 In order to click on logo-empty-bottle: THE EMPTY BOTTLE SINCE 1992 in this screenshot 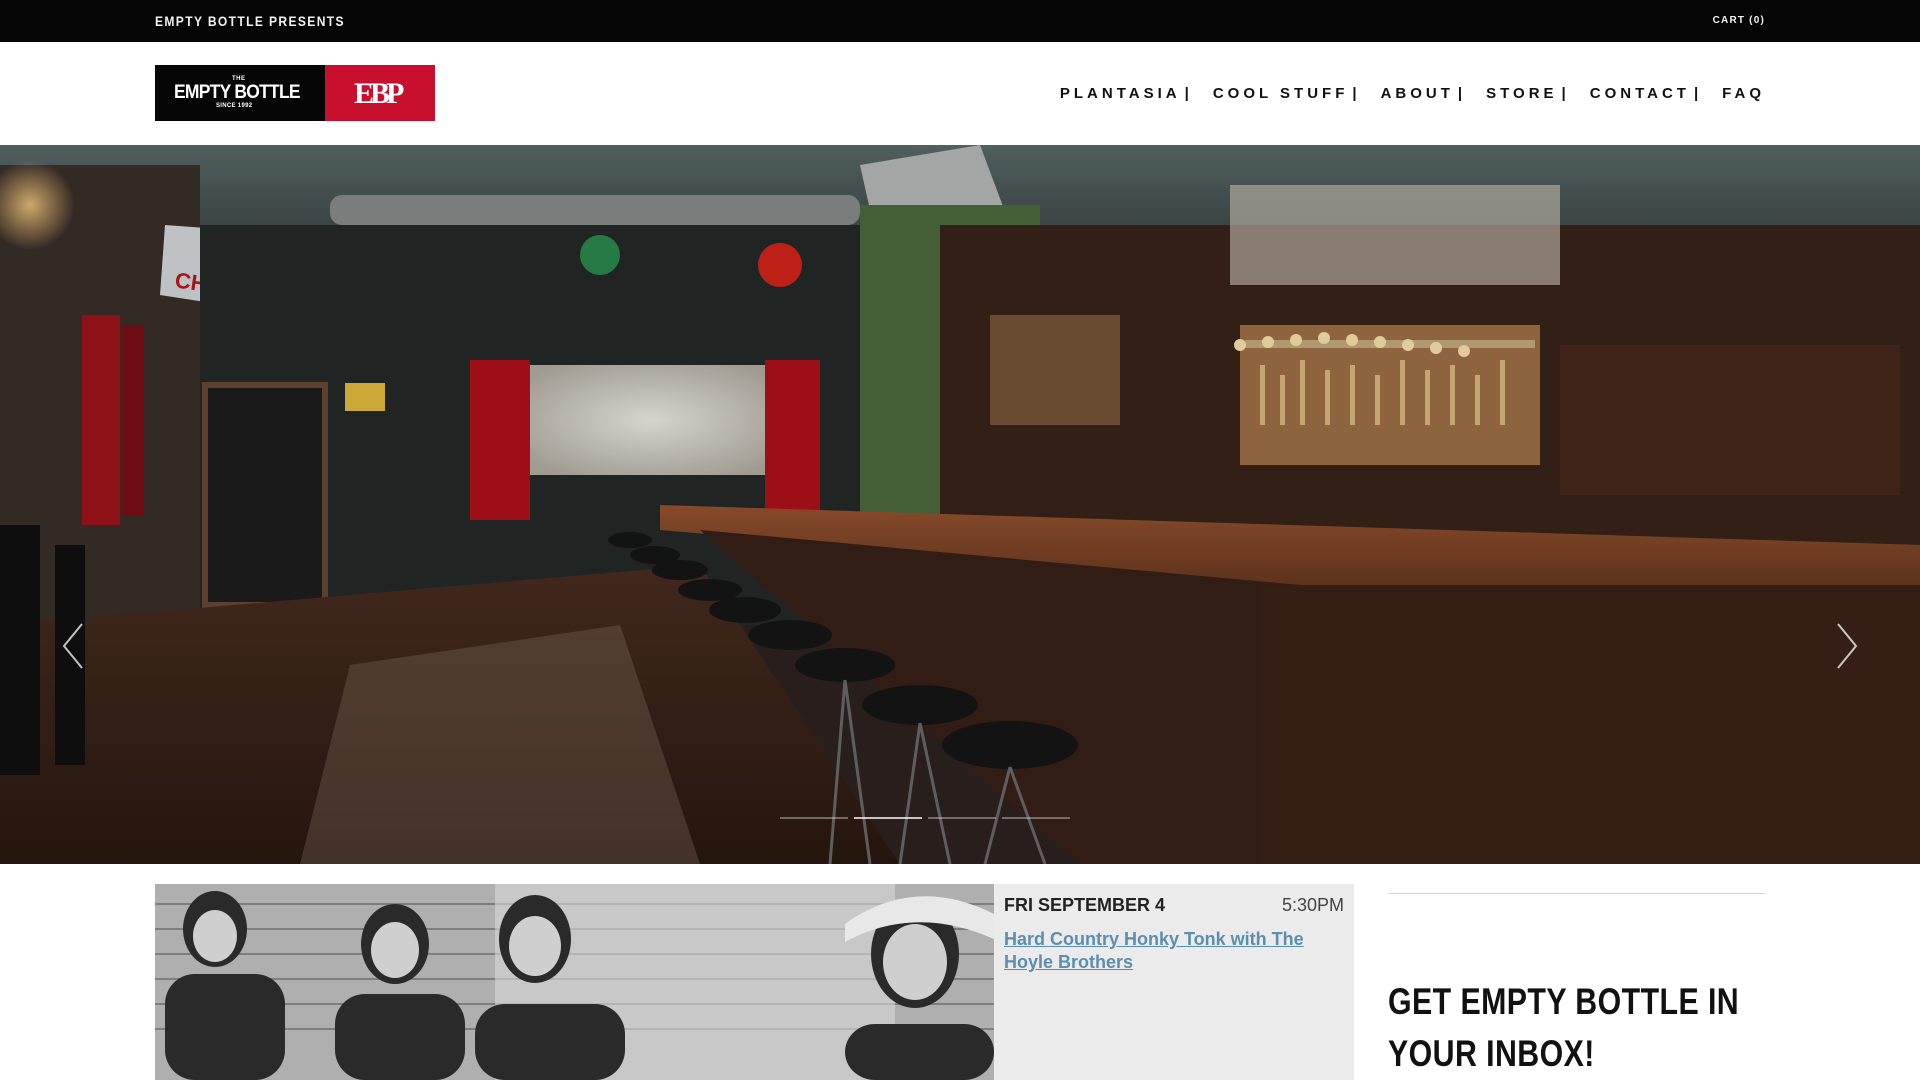, I will do `click(240, 93)`.